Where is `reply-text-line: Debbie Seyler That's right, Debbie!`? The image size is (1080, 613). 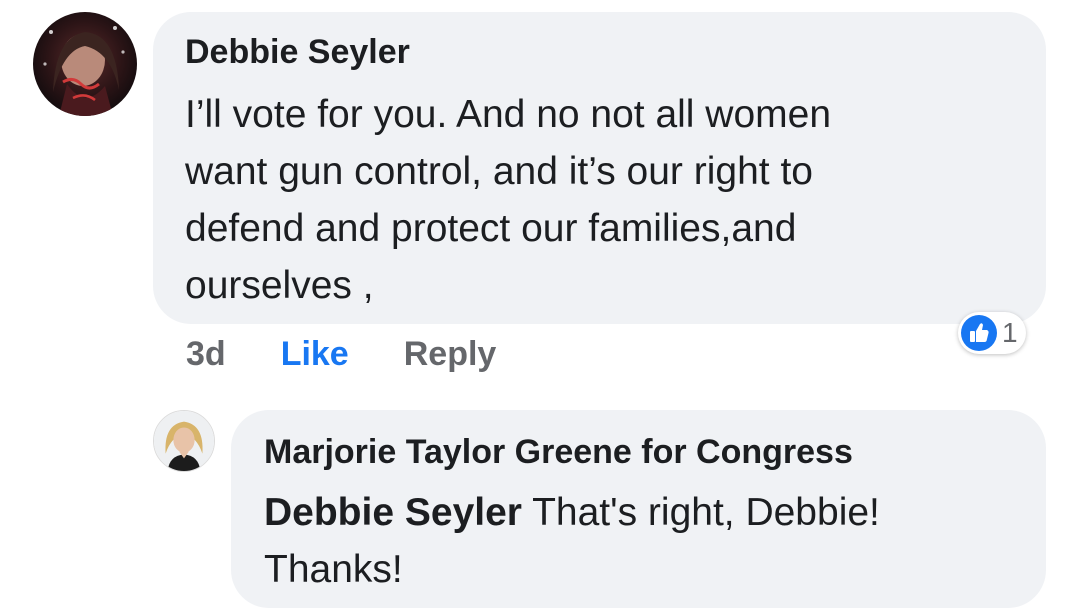
reply-text-line: Debbie Seyler That's right, Debbie! is located at coordinates (655, 512).